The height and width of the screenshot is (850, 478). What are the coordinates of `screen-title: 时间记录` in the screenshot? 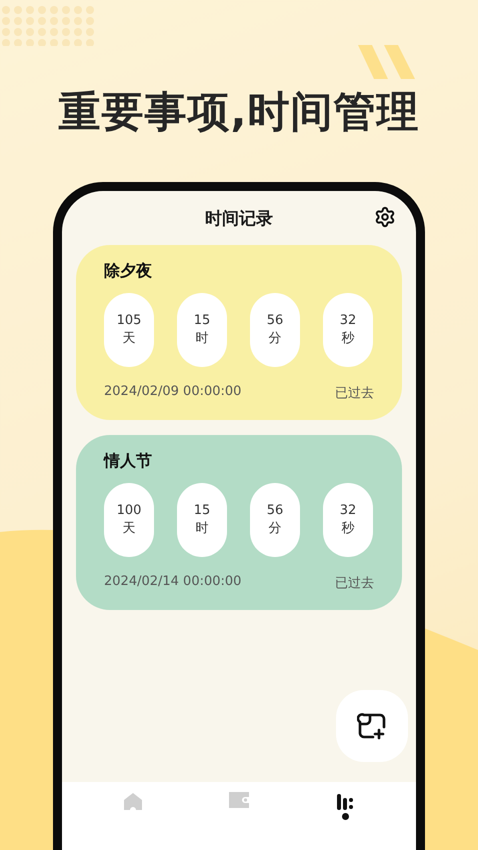 It's located at (239, 219).